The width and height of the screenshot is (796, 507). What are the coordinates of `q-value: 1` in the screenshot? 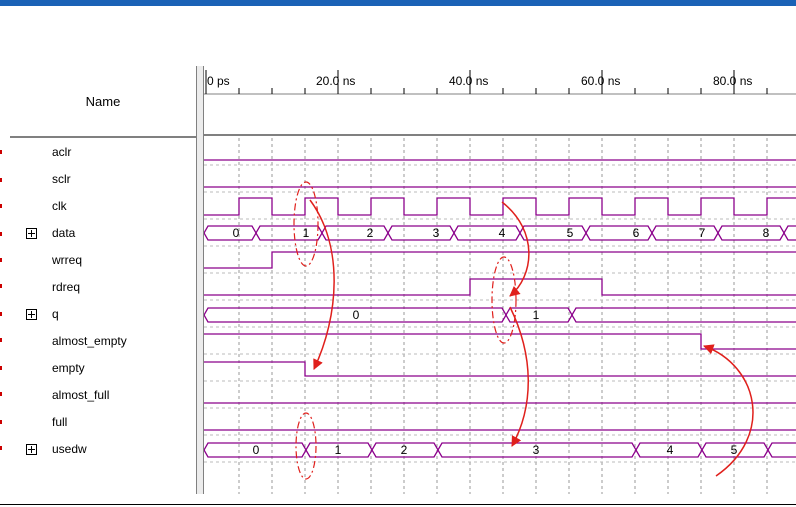 It's located at (536, 315).